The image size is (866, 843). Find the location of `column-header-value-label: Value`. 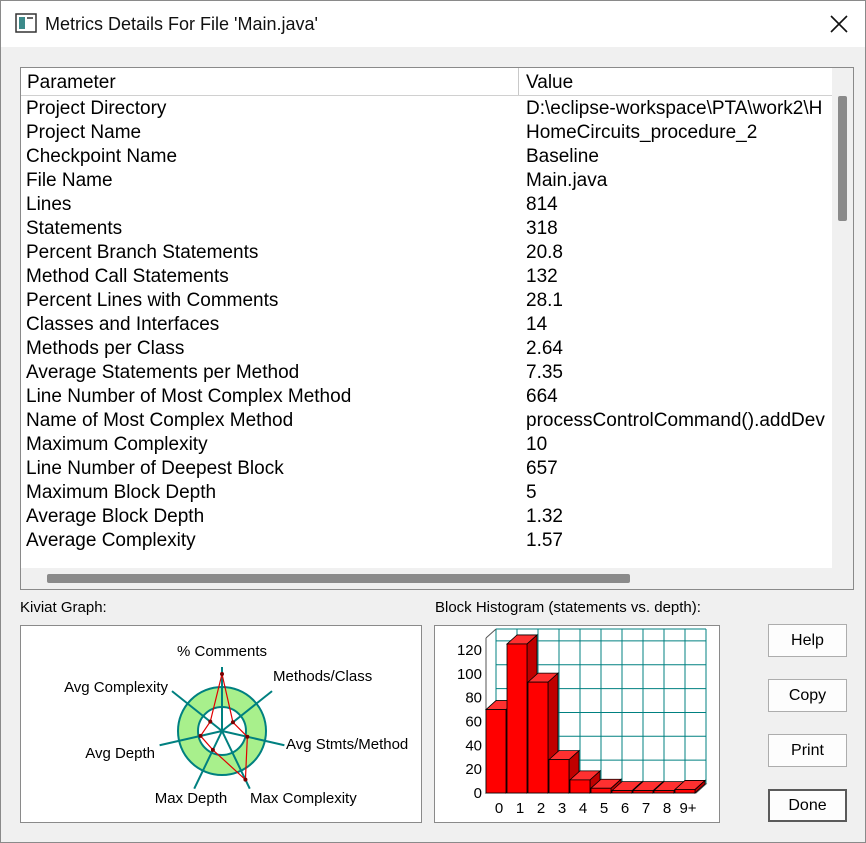

column-header-value-label: Value is located at coordinates (549, 83).